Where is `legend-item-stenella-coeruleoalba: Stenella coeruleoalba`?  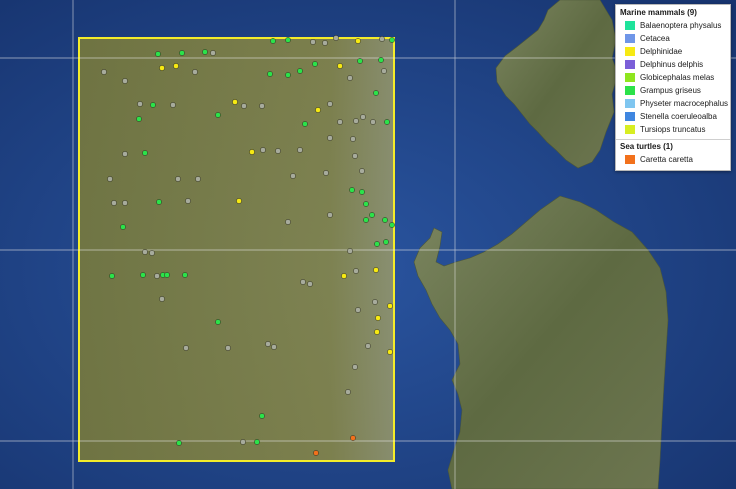
legend-item-stenella-coeruleoalba: Stenella coeruleoalba is located at coordinates (673, 116).